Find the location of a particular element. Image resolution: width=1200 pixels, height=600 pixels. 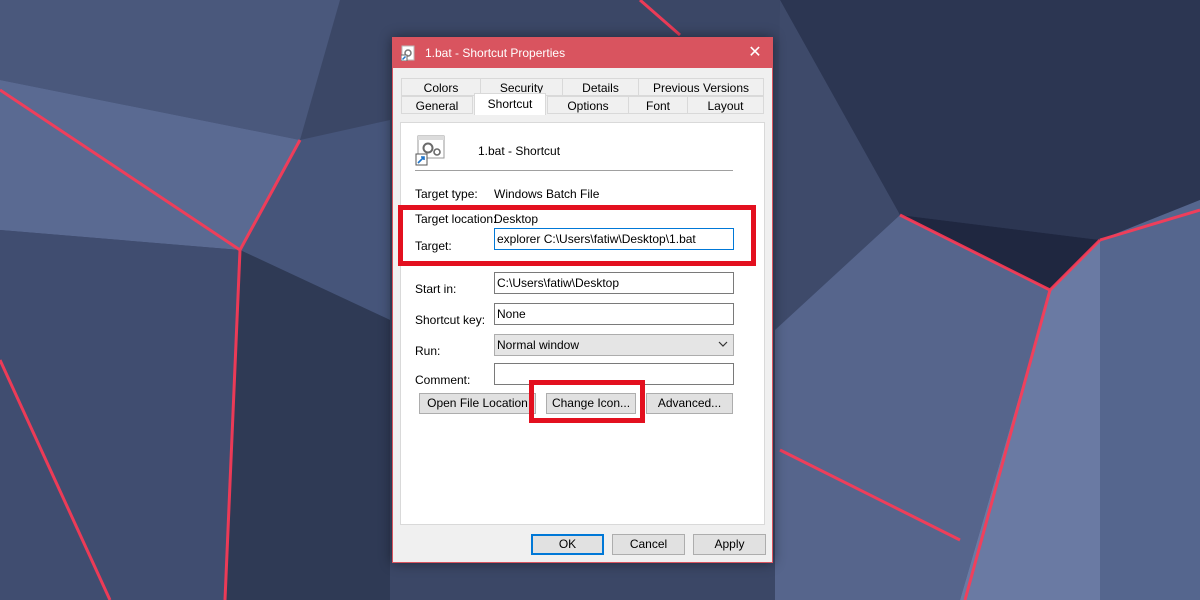

tab-options: Options is located at coordinates (588, 105).